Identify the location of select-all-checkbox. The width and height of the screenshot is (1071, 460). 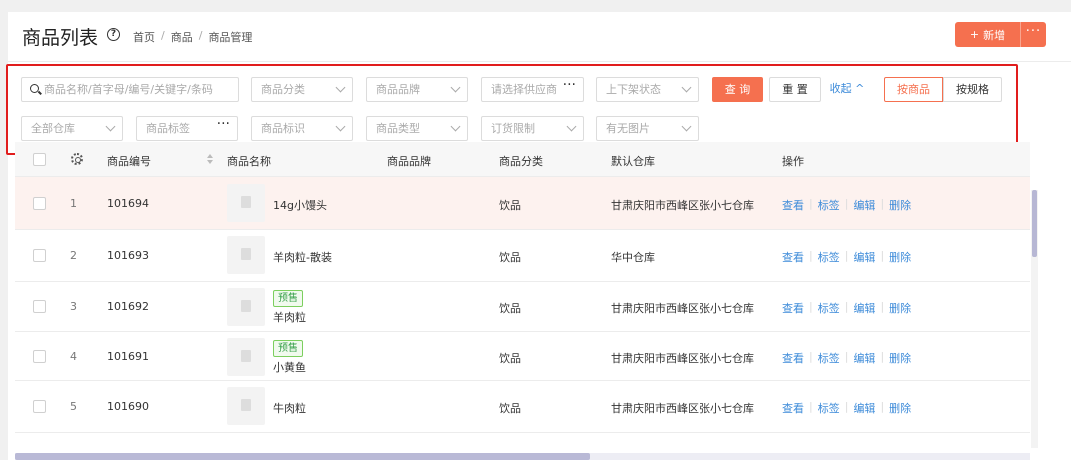
(39, 159).